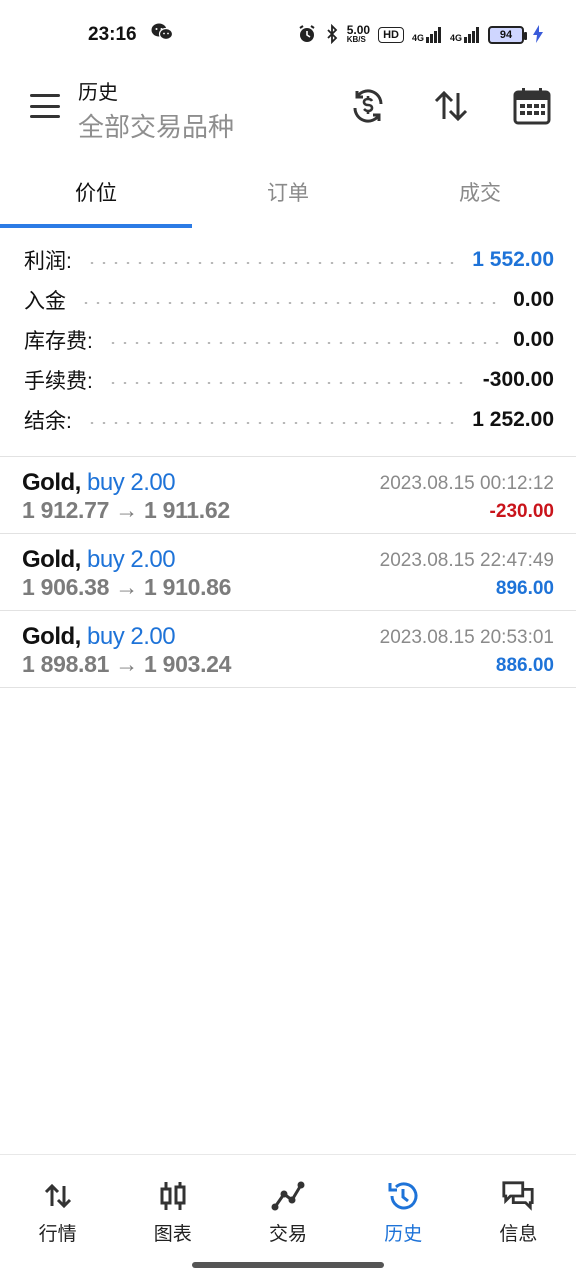  I want to click on currency-sync-icon, so click(368, 106).